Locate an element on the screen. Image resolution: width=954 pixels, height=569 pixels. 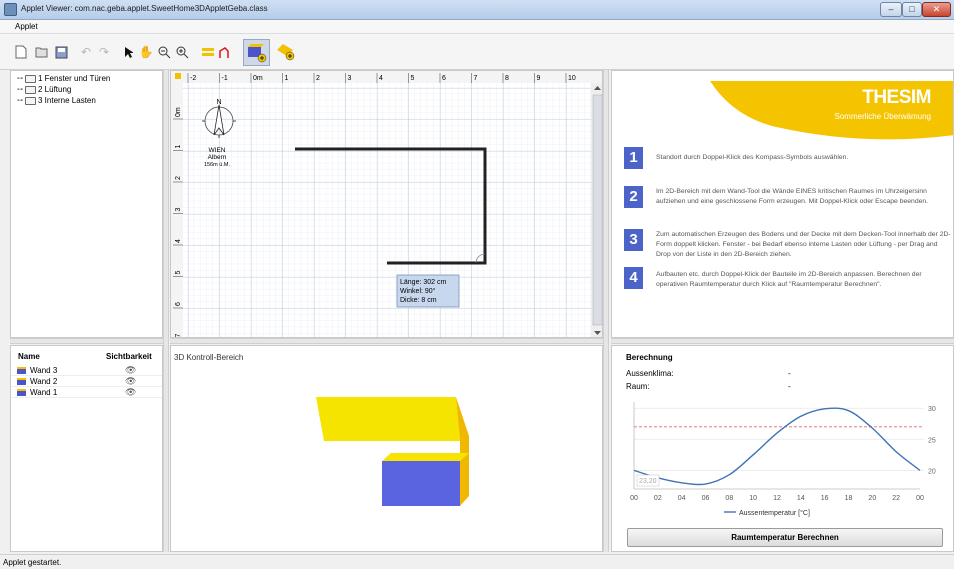
x-tick-label: 04 is located at coordinates (682, 498).